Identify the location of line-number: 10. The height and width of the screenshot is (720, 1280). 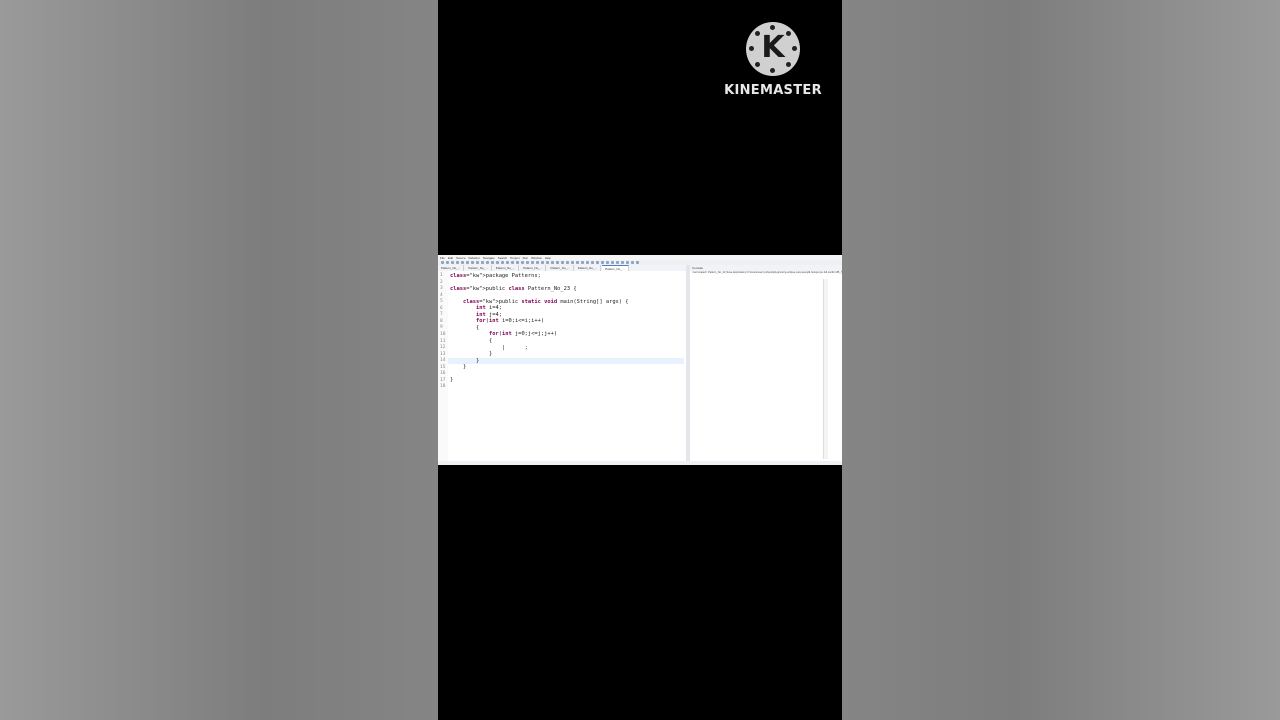
(443, 334).